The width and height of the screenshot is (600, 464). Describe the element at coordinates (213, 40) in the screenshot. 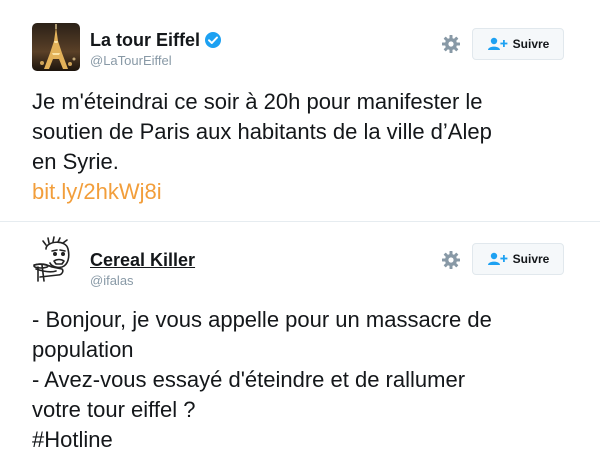

I see `verified-icon` at that location.